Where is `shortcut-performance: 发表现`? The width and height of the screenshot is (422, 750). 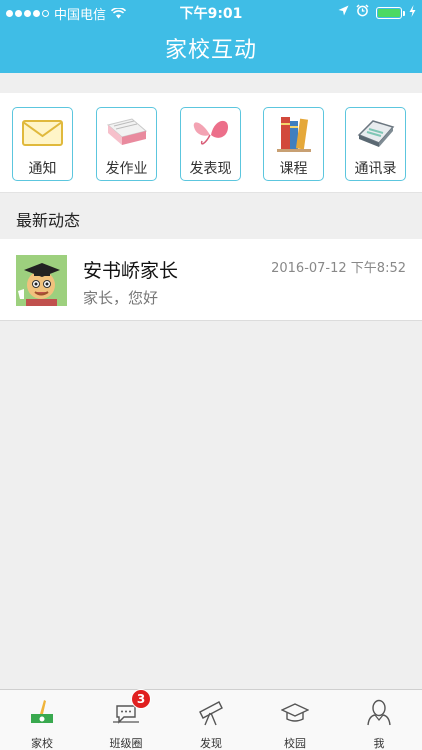
shortcut-performance: 发表现 is located at coordinates (210, 144).